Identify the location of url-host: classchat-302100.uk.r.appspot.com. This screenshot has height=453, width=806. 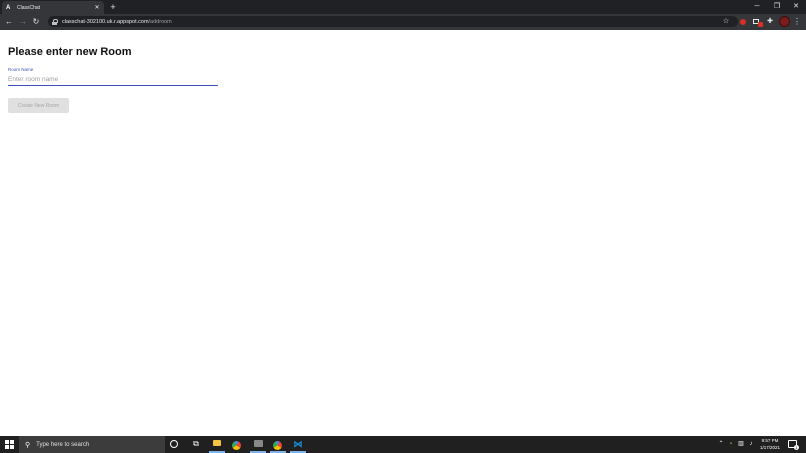
(105, 21).